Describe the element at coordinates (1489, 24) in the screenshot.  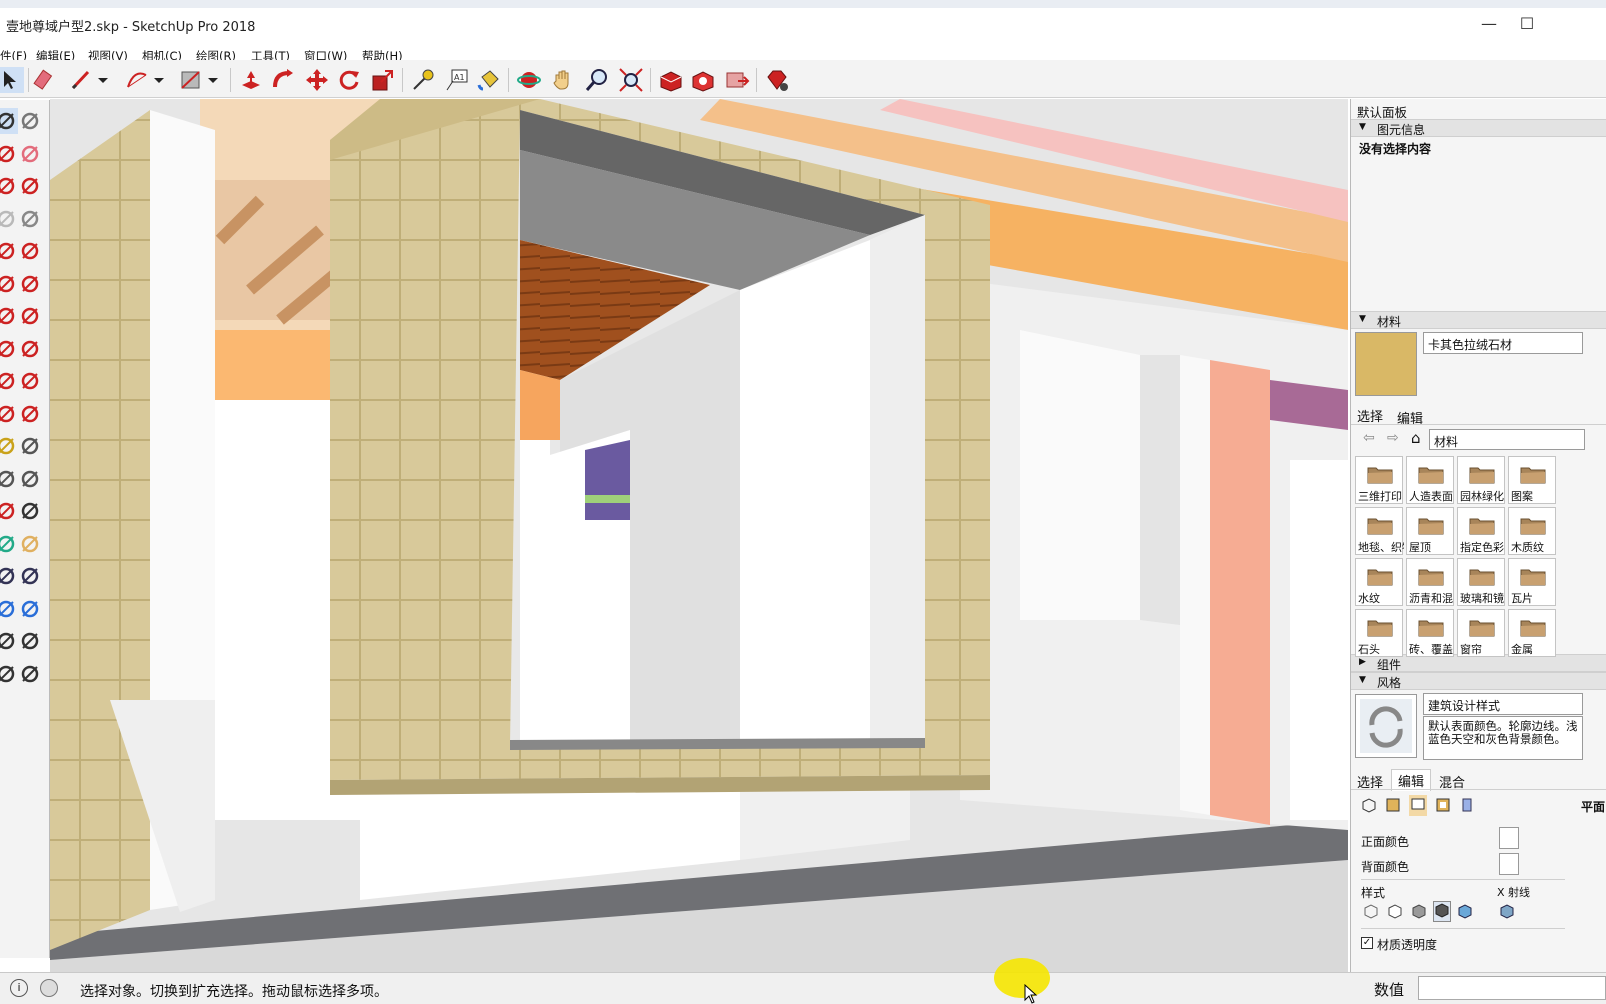
I see `minimize-button: —` at that location.